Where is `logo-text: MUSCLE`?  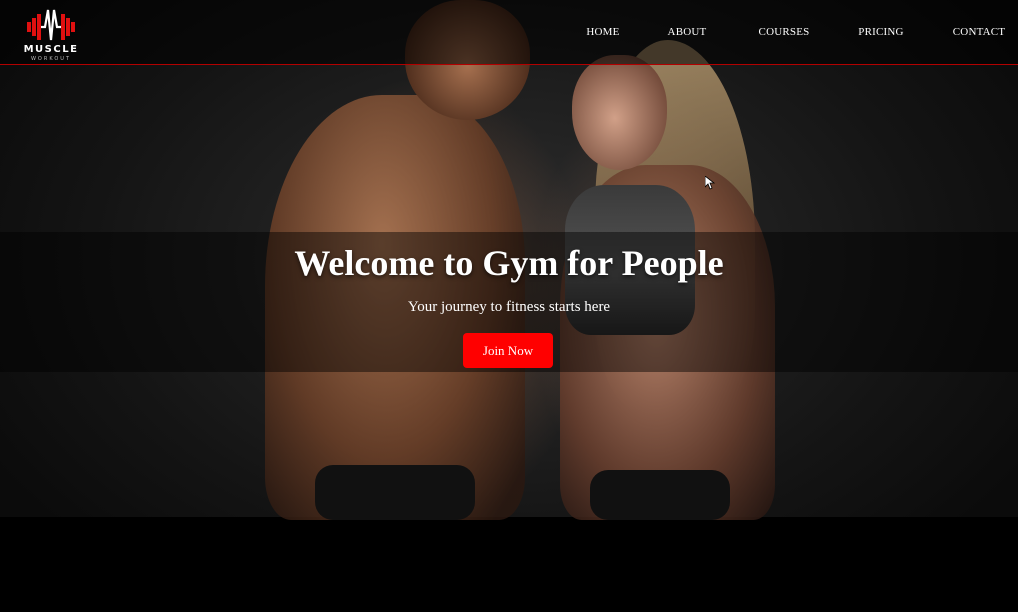 logo-text: MUSCLE is located at coordinates (51, 49).